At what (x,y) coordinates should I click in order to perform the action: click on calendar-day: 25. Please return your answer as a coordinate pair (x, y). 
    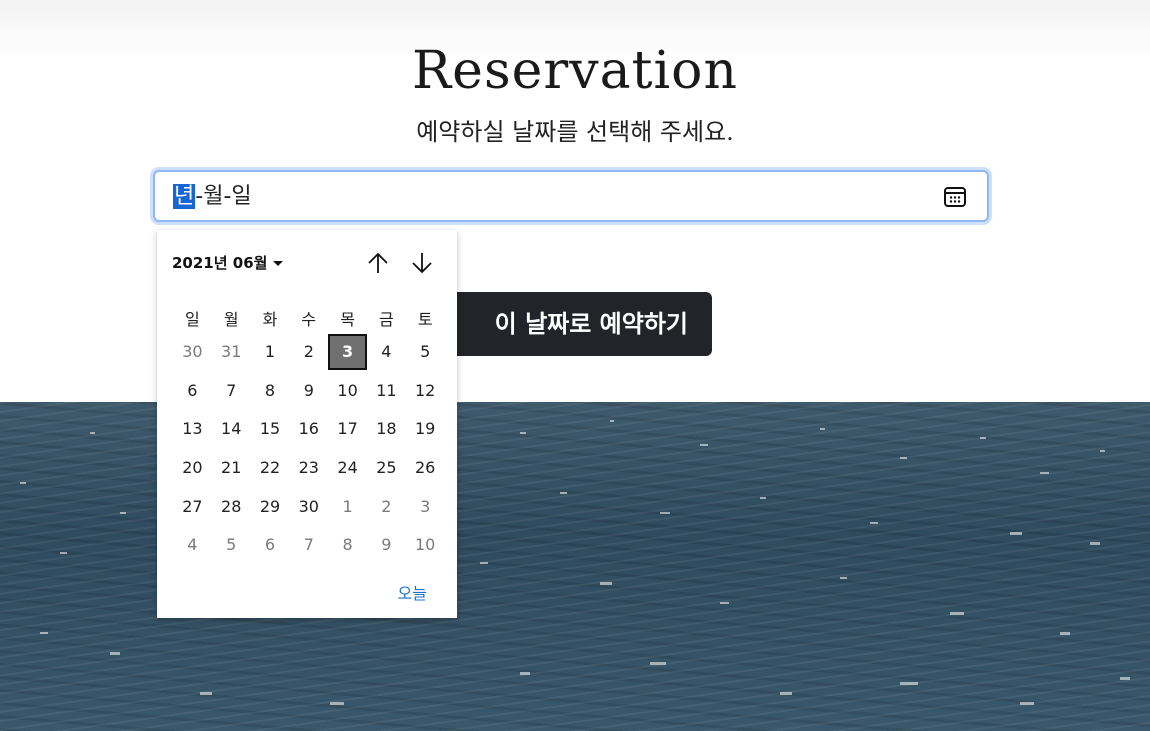
    Looking at the image, I should click on (386, 468).